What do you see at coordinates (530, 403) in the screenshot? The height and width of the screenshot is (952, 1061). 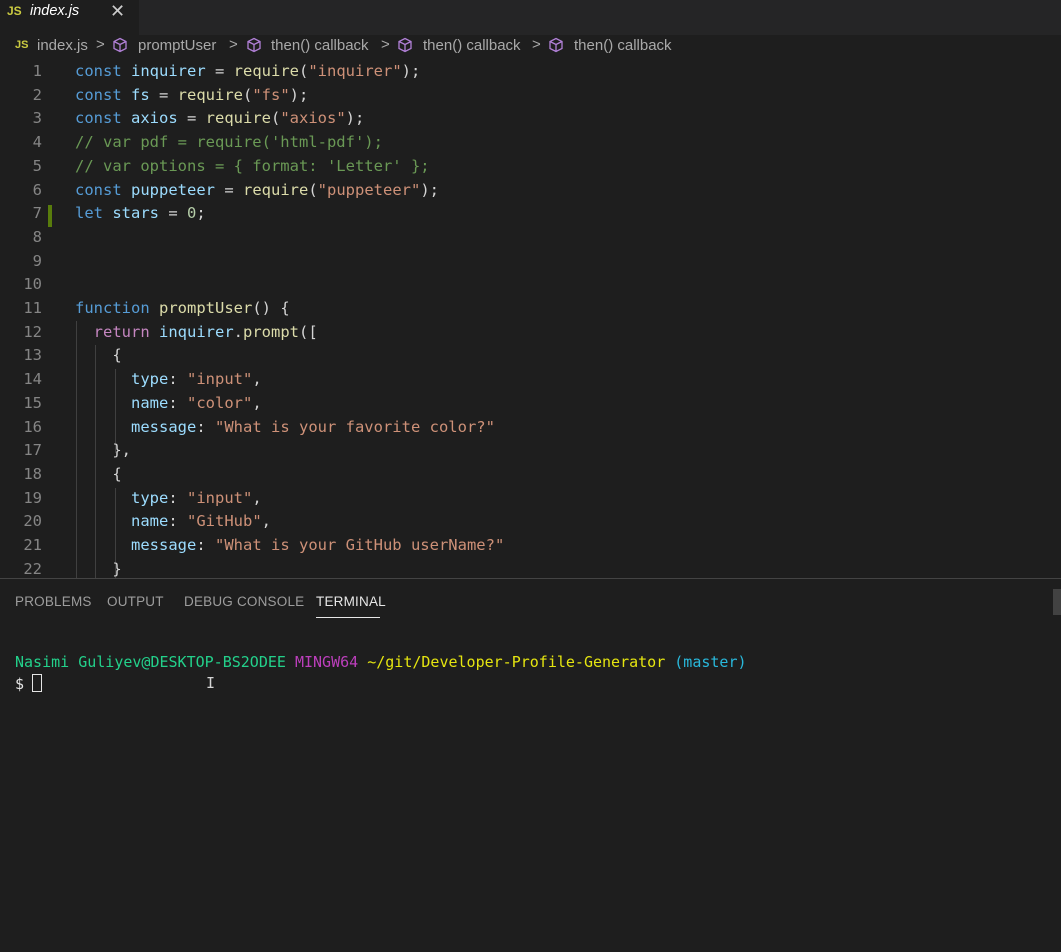 I see `code-line: 15 name: "color",` at bounding box center [530, 403].